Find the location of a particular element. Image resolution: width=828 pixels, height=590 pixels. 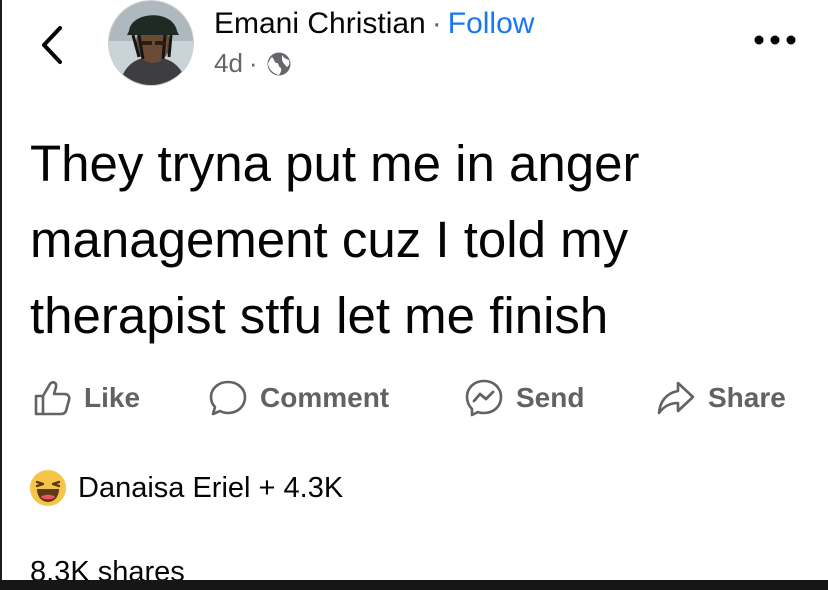

follow-button: Follow is located at coordinates (491, 24).